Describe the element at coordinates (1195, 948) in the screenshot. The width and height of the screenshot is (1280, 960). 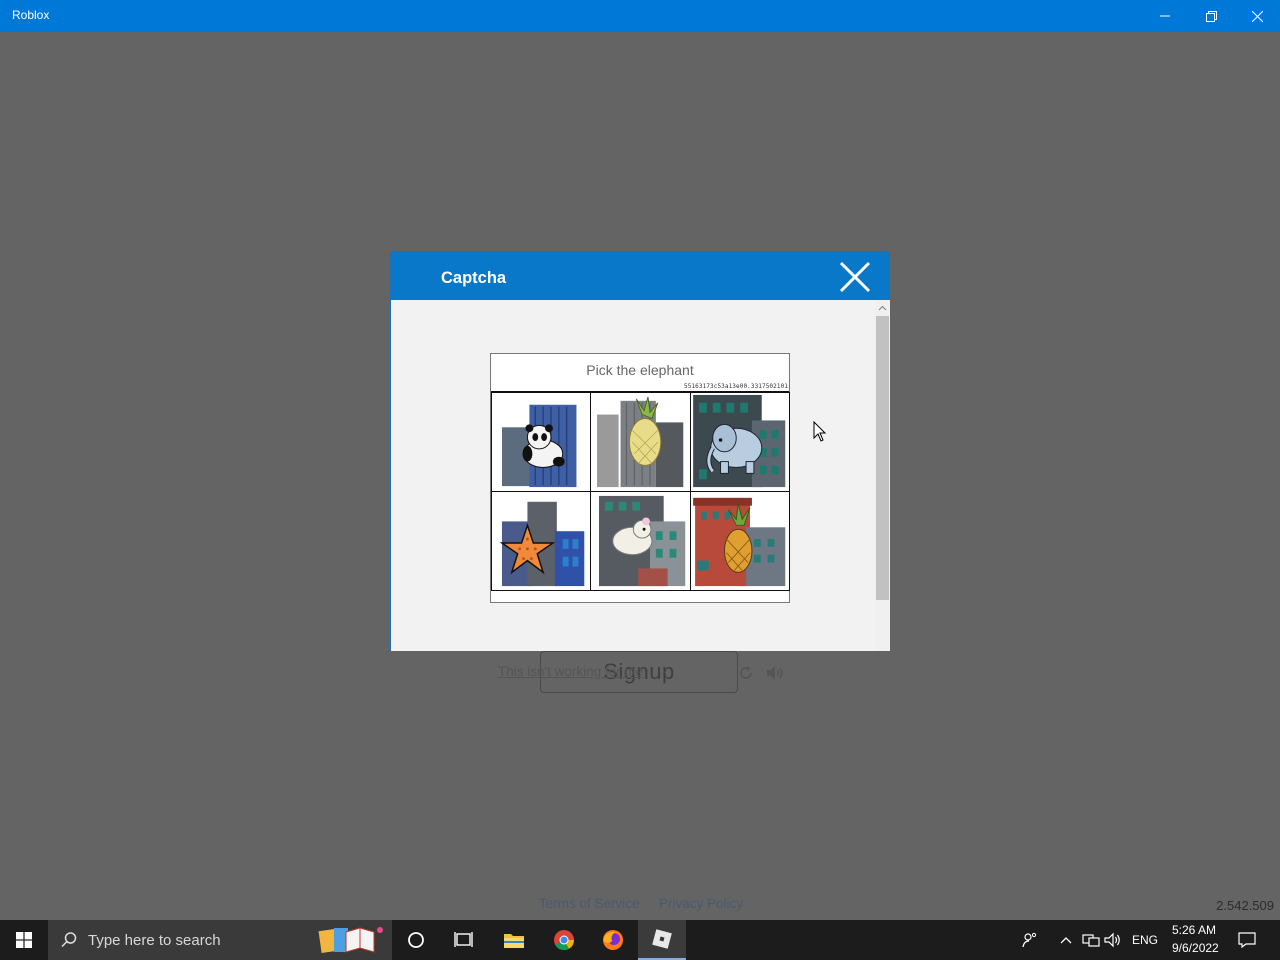
I see `clock-date: 9/6/2022` at that location.